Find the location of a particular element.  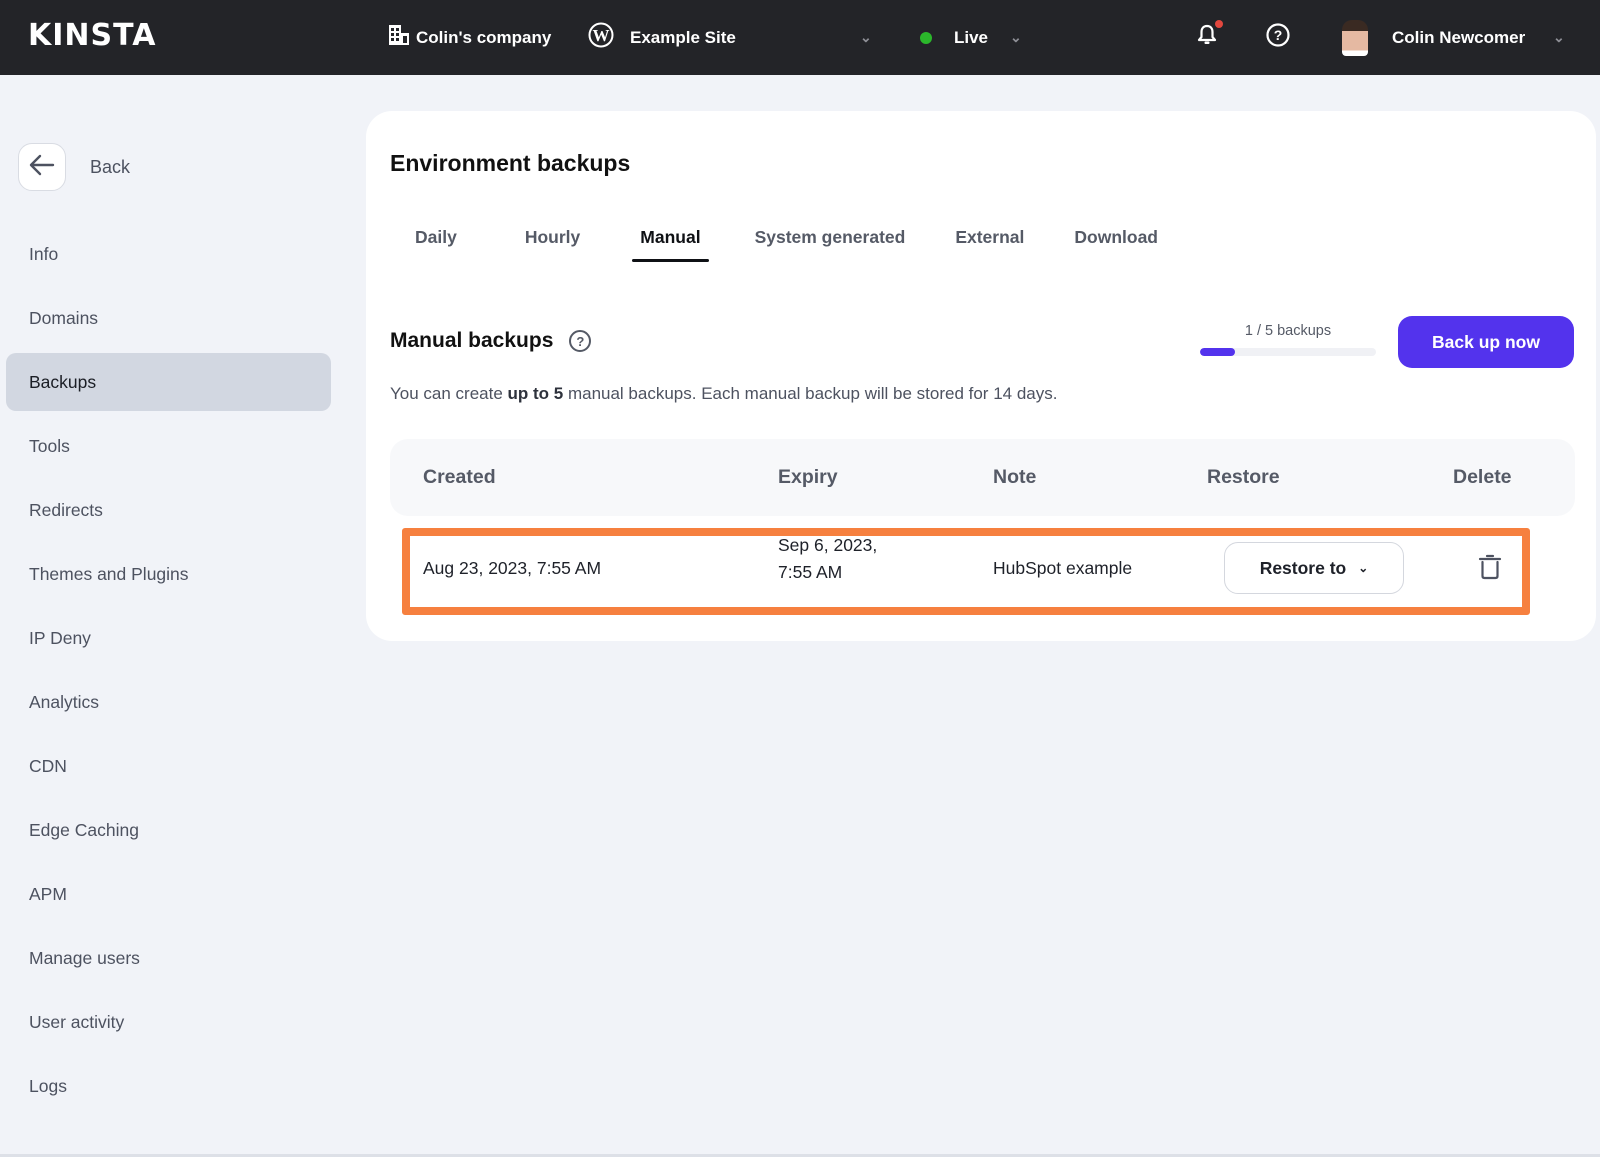

section-title: Manual backups ? is located at coordinates (491, 341).